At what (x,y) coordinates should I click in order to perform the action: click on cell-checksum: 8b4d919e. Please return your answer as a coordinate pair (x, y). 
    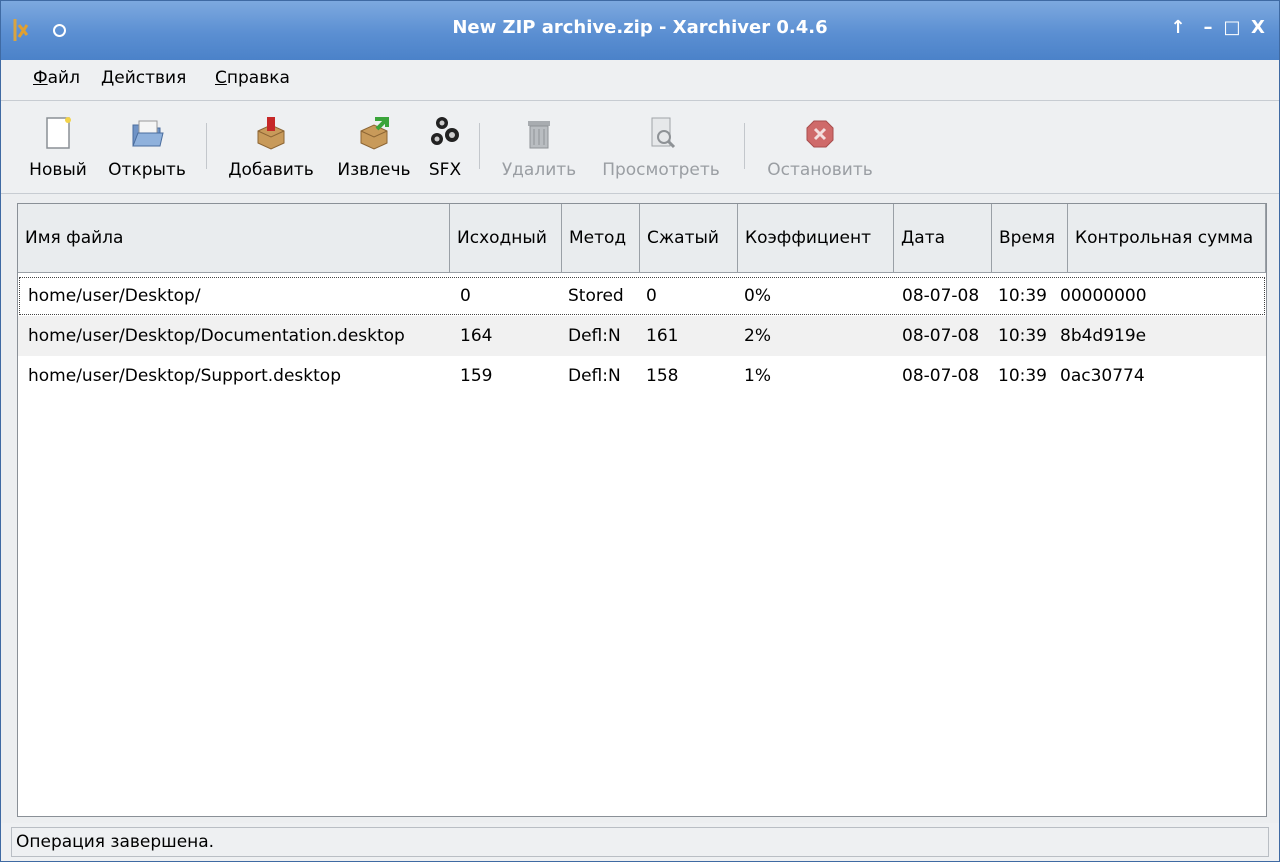
    Looking at the image, I should click on (1103, 336).